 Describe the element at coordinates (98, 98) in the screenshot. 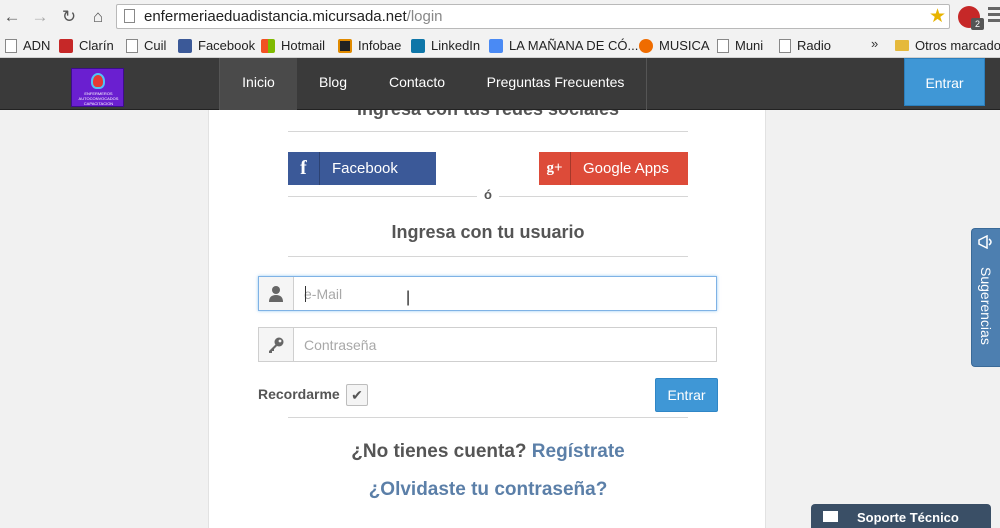

I see `logo-text: ENFERMEROS AUTOCONVOCADOS CAPACITACION` at that location.